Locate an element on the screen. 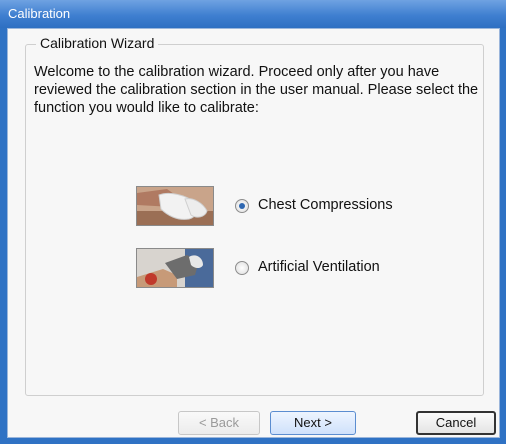 The height and width of the screenshot is (444, 506). option-chest-compressions: Chest Compressions is located at coordinates (286, 206).